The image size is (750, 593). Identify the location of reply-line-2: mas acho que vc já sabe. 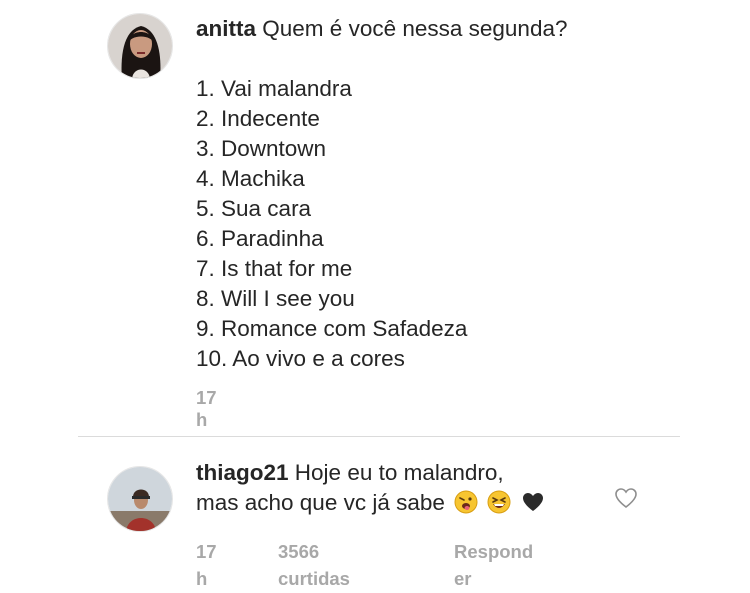
(396, 505).